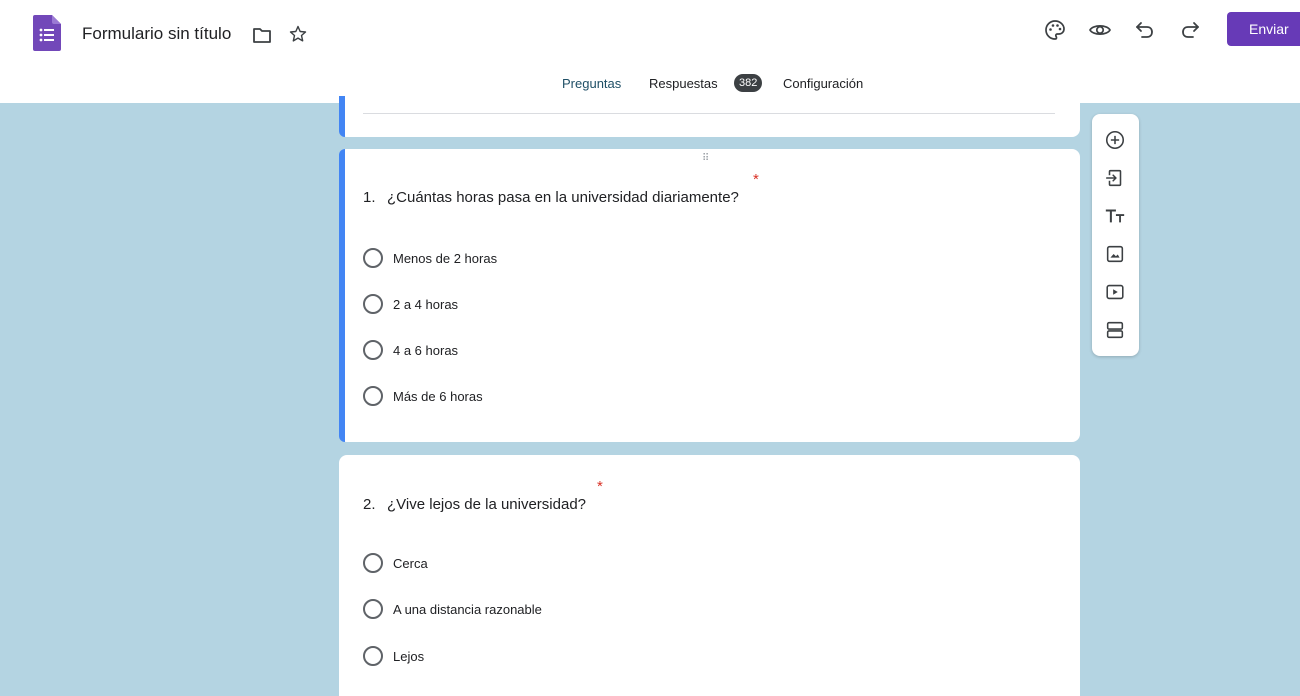 The height and width of the screenshot is (696, 1300). Describe the element at coordinates (487, 504) in the screenshot. I see `question-text: ¿Vive lejos de la universidad?` at that location.